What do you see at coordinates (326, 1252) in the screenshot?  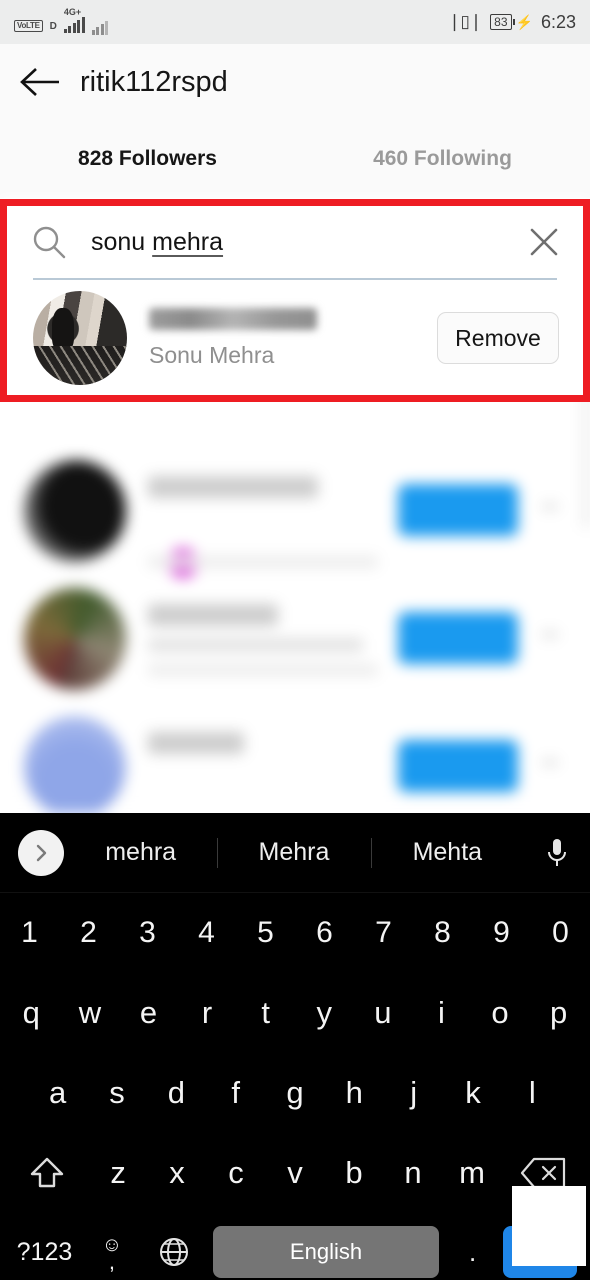 I see `space-key: English` at bounding box center [326, 1252].